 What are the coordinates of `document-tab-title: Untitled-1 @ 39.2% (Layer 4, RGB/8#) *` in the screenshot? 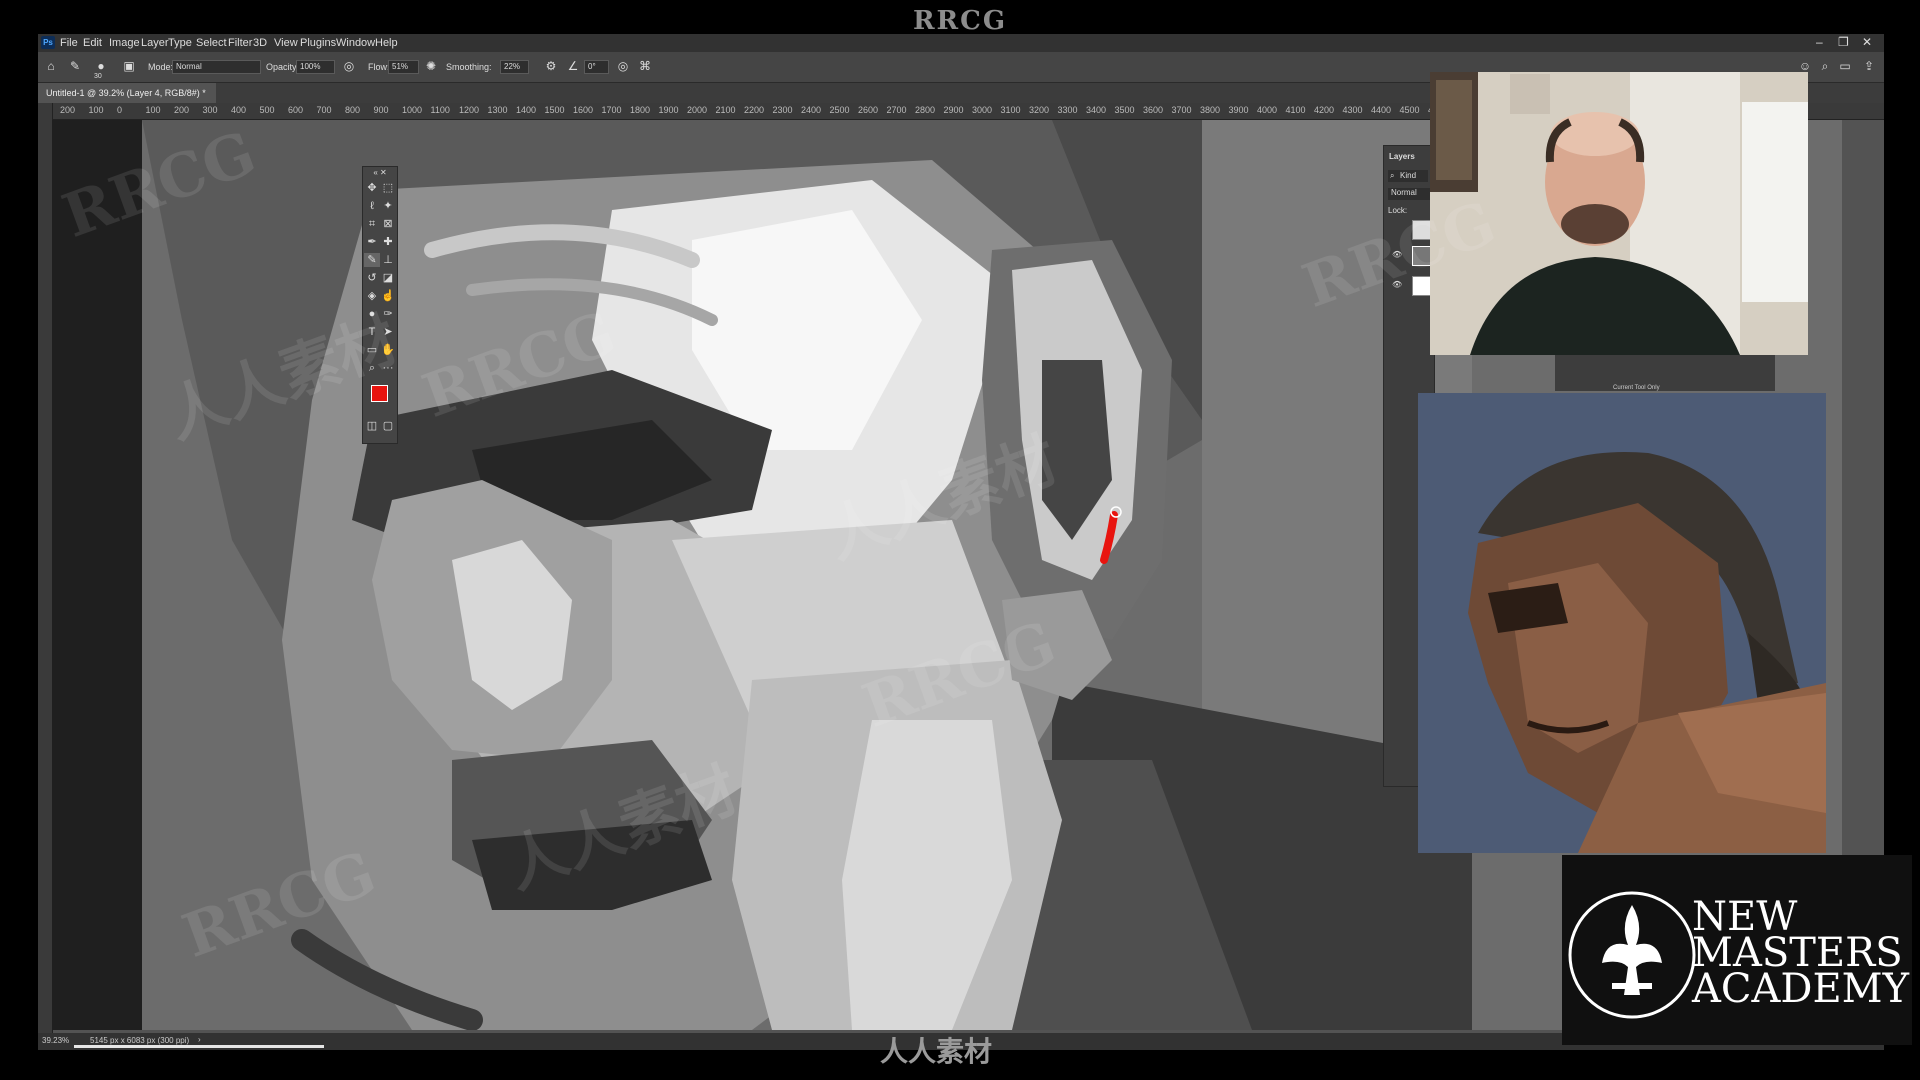 It's located at (126, 93).